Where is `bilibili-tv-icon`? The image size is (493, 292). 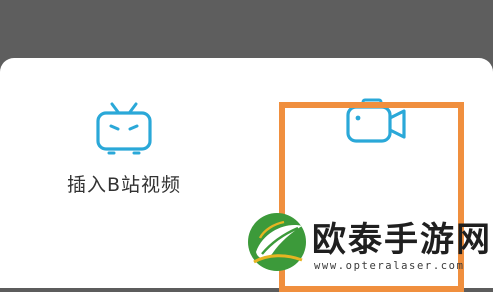
bilibili-tv-icon is located at coordinates (124, 128).